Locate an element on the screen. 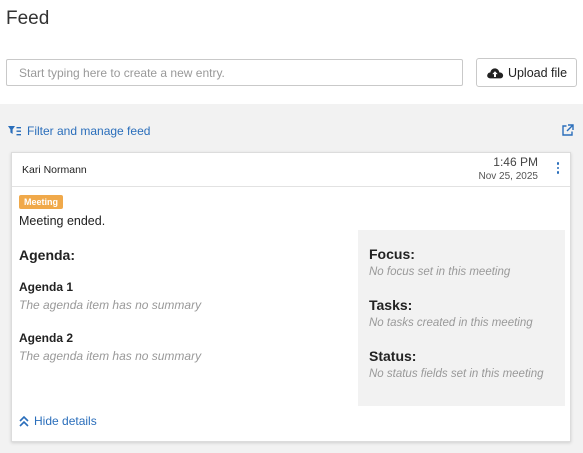 The image size is (583, 453). focus-title: Focus: is located at coordinates (392, 254).